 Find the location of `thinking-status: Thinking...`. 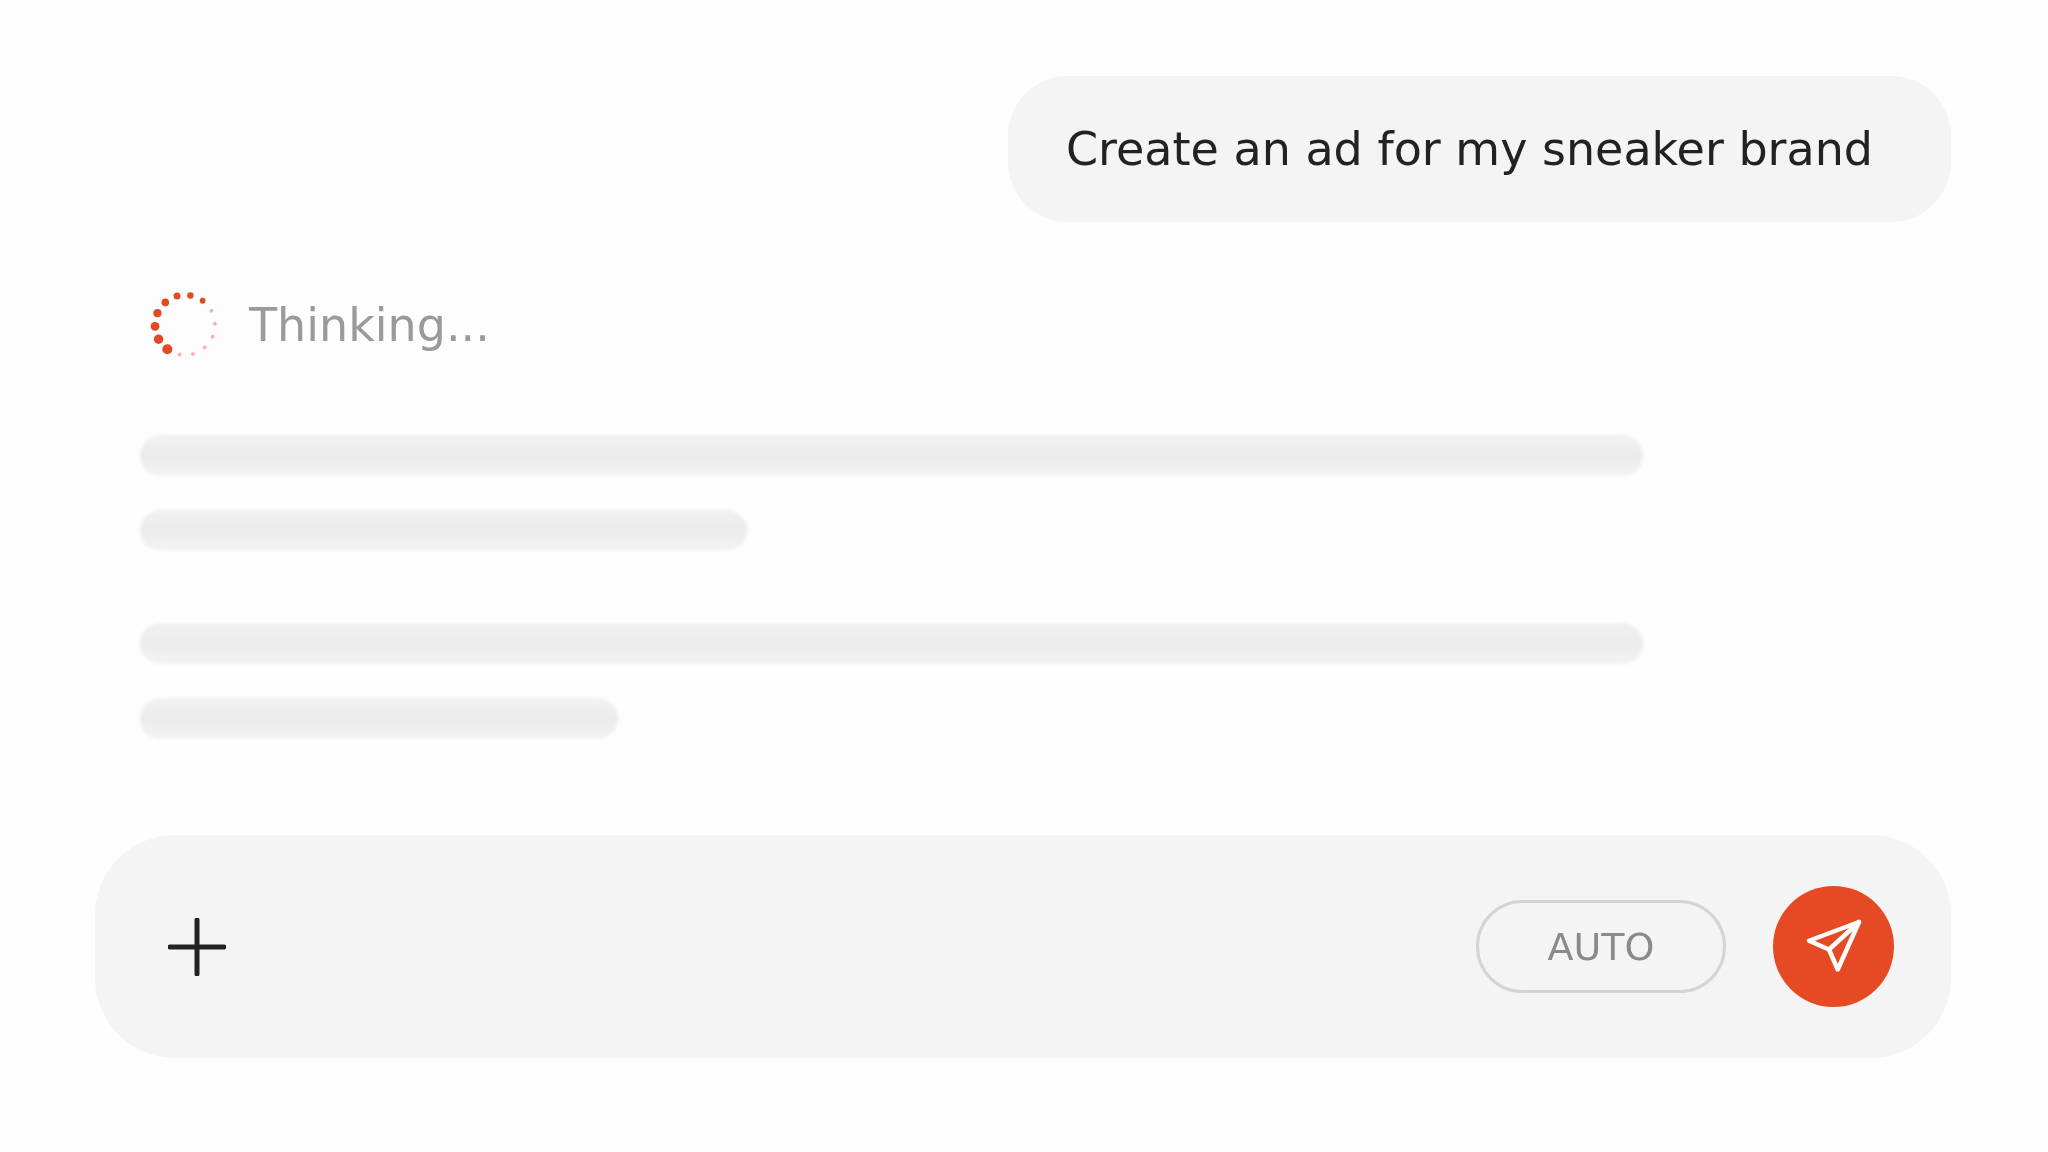

thinking-status: Thinking... is located at coordinates (369, 325).